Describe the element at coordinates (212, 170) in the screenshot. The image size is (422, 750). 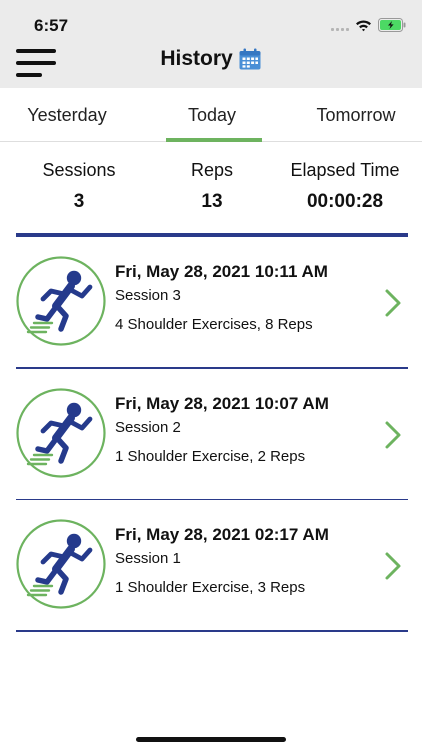
I see `reps-label: Reps` at that location.